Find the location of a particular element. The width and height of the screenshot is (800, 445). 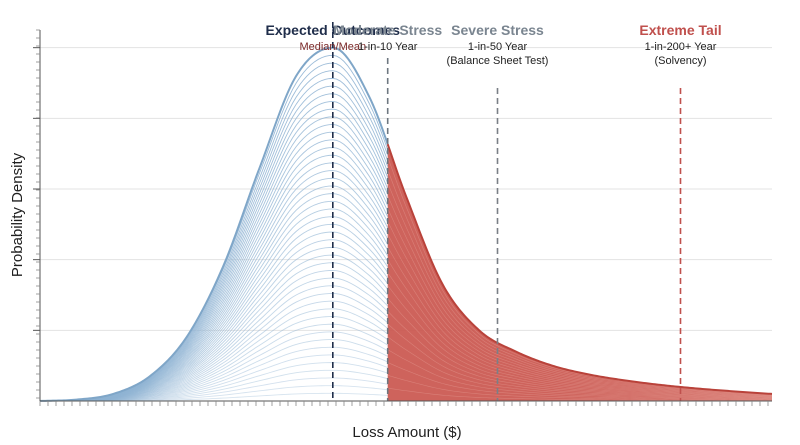

x-axis-title: Loss Amount ($) is located at coordinates (406, 432).